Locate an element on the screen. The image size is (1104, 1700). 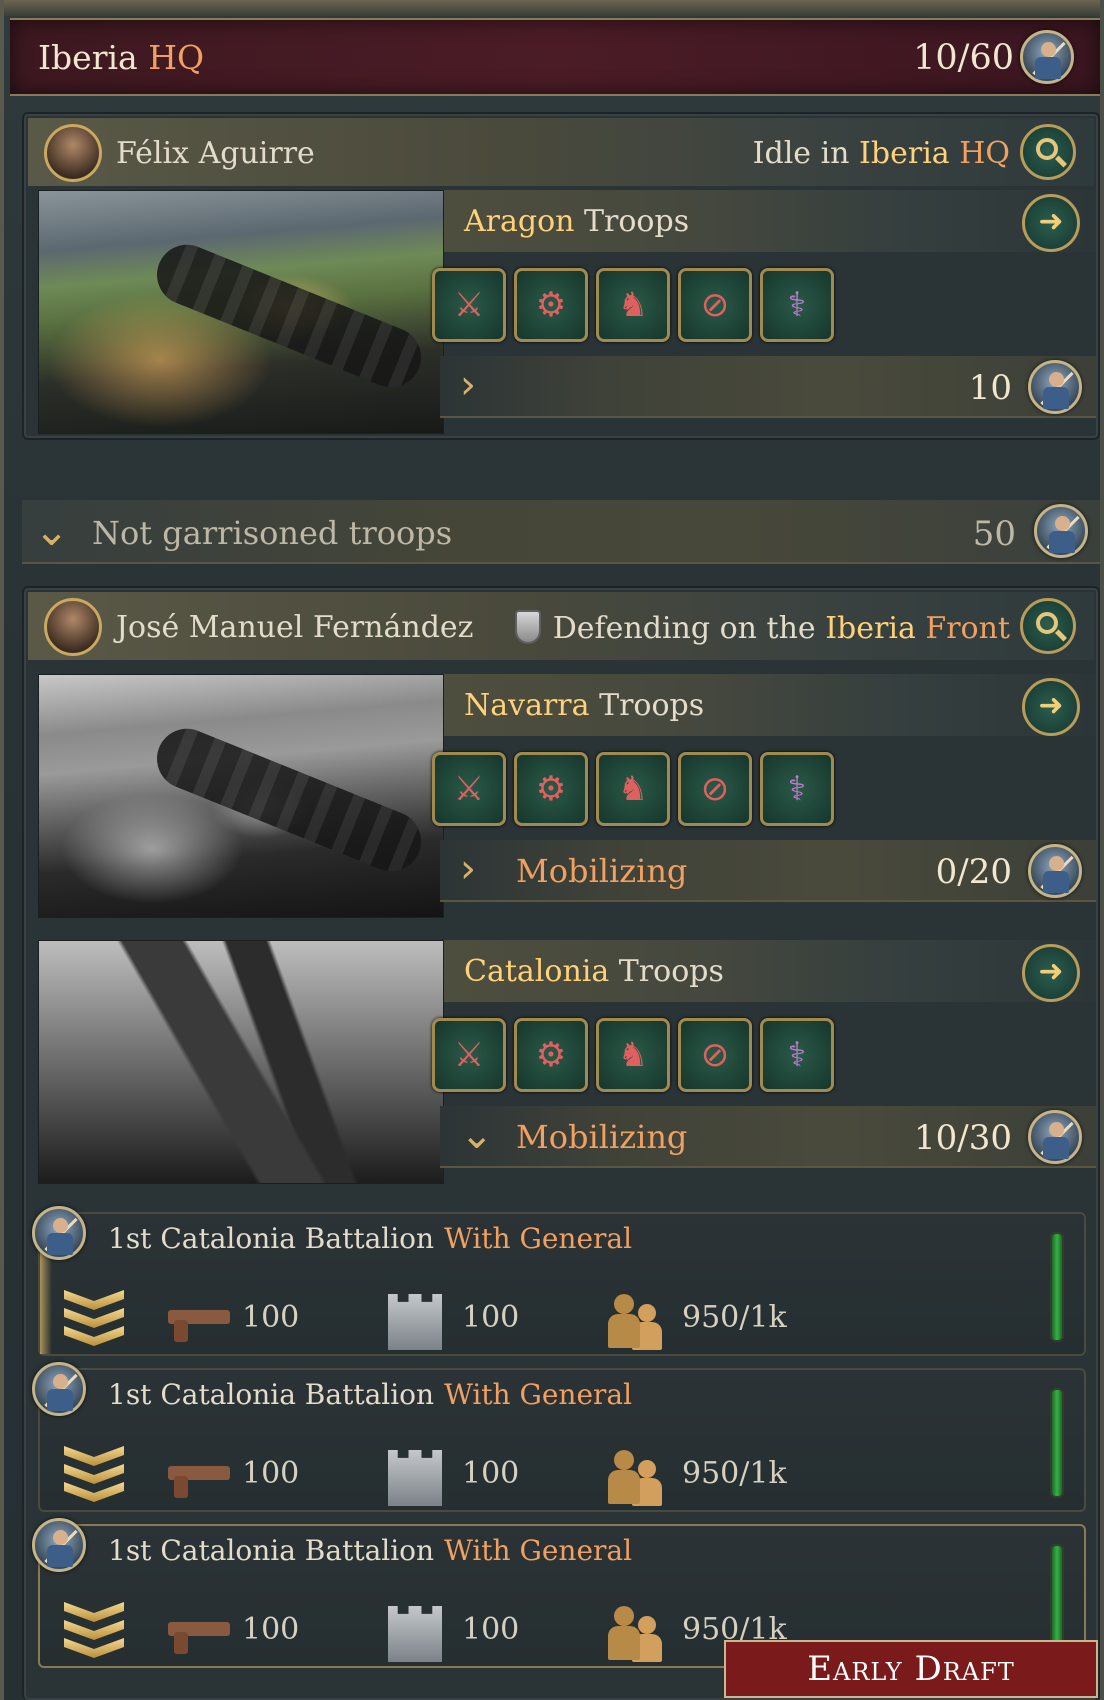
troop-title: Catalonia Troops is located at coordinates (594, 971).